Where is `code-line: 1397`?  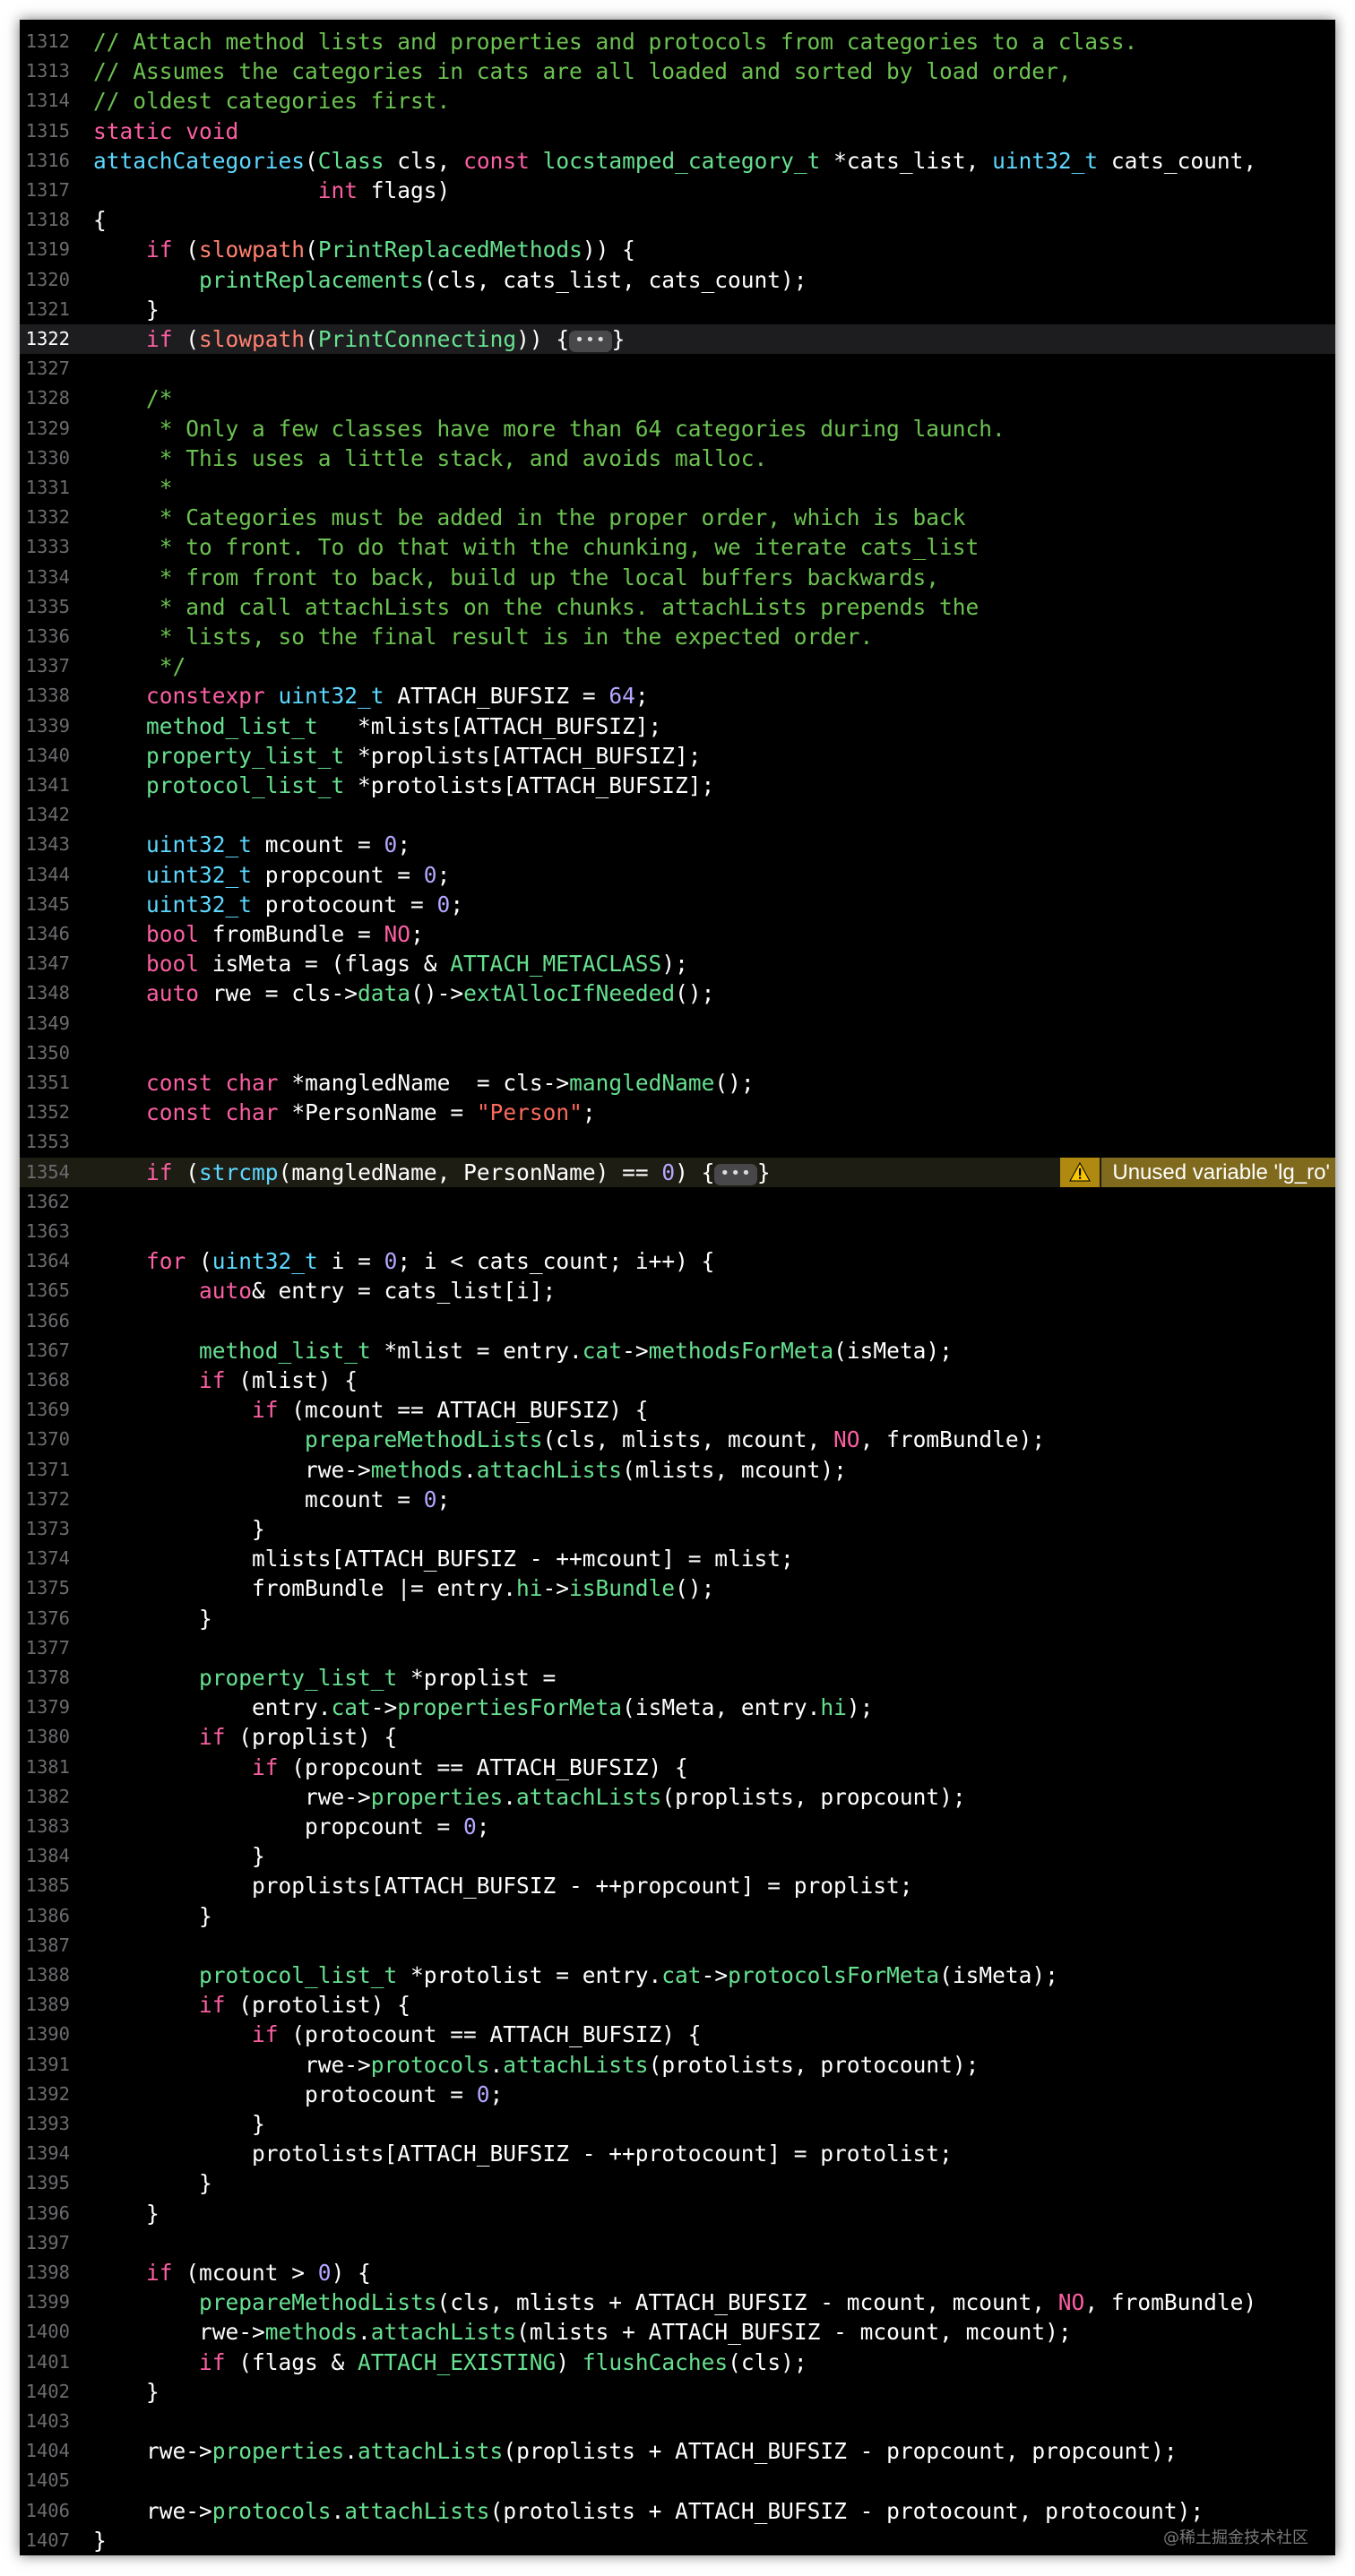 code-line: 1397 is located at coordinates (677, 2243).